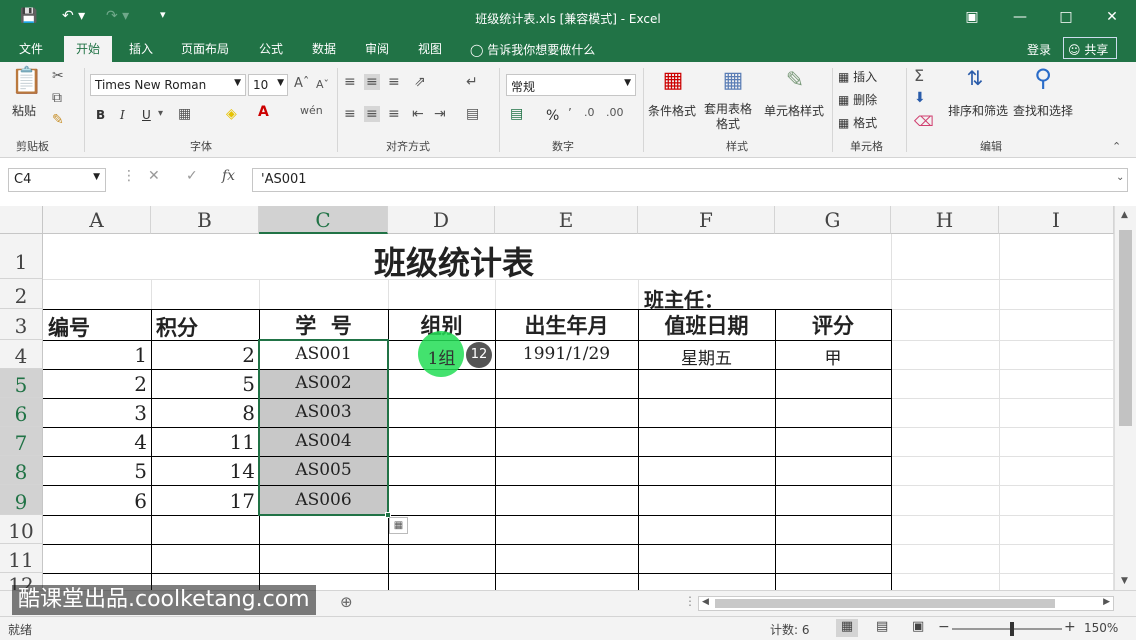  What do you see at coordinates (95, 471) in the screenshot?
I see `cell-a8: 5` at bounding box center [95, 471].